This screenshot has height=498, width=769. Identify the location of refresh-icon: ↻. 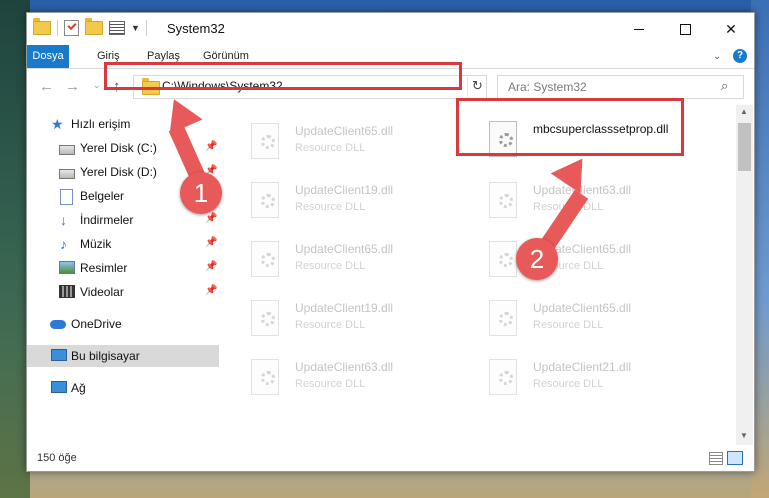
(477, 86).